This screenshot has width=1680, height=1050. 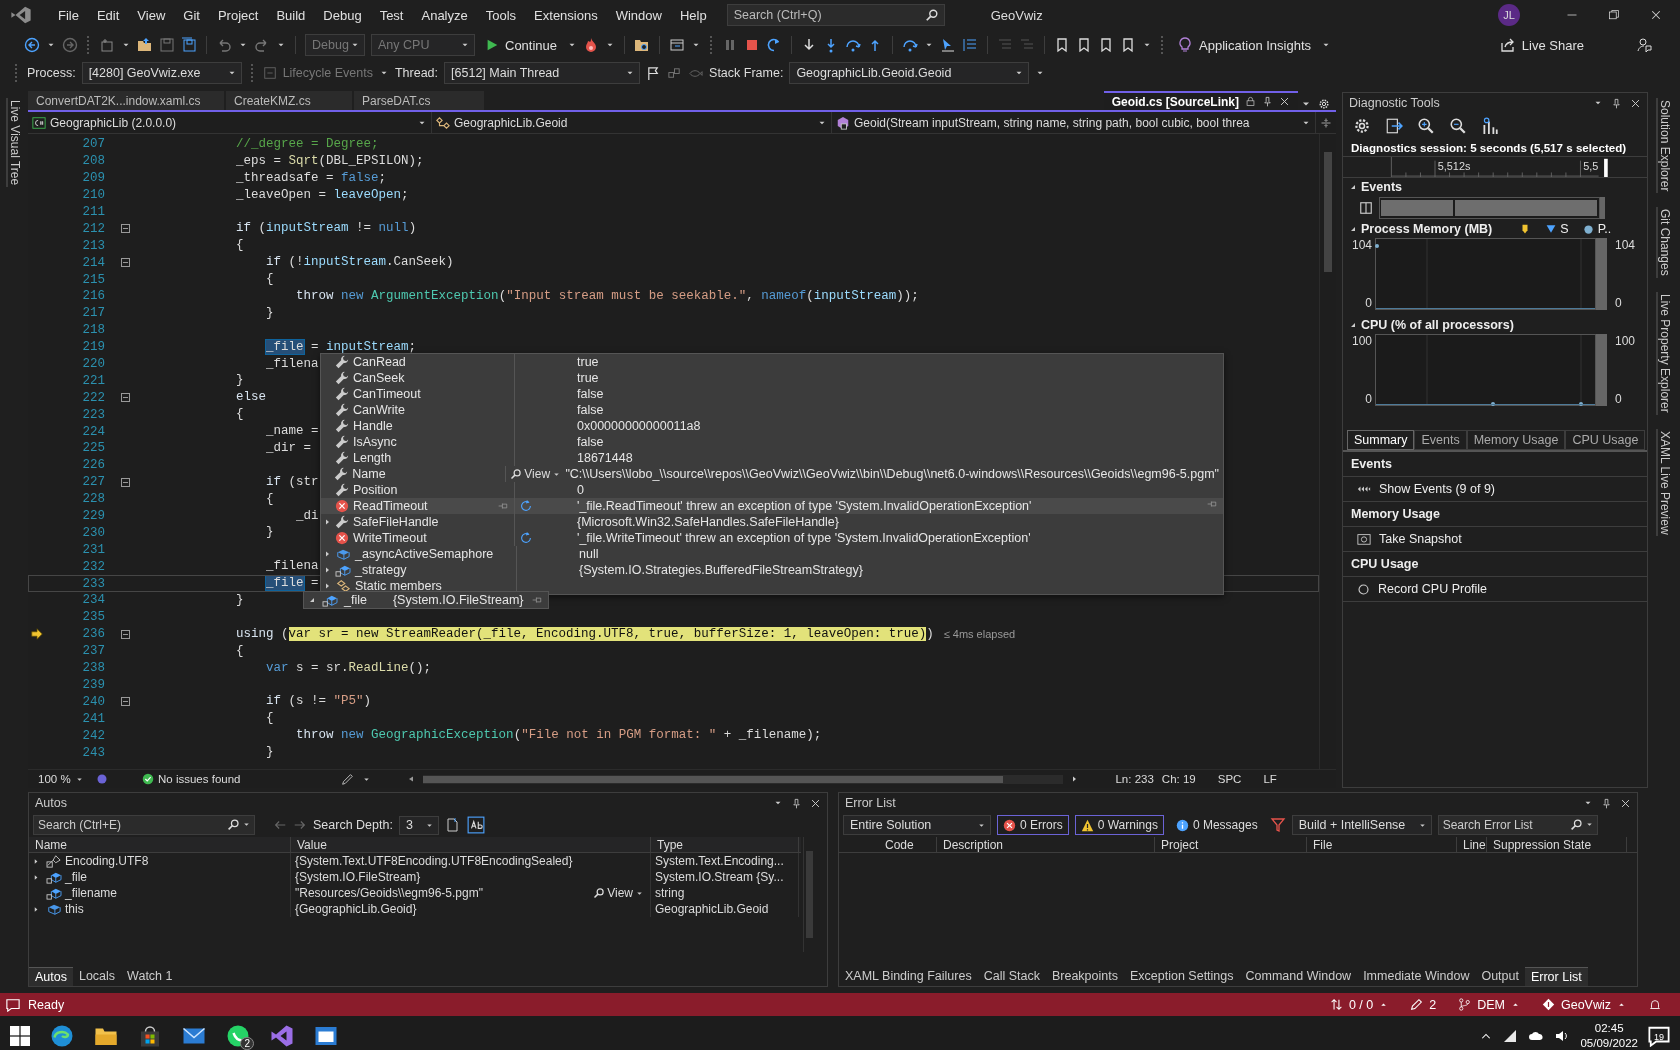 I want to click on messages-filter: 0 Messages, so click(x=1216, y=825).